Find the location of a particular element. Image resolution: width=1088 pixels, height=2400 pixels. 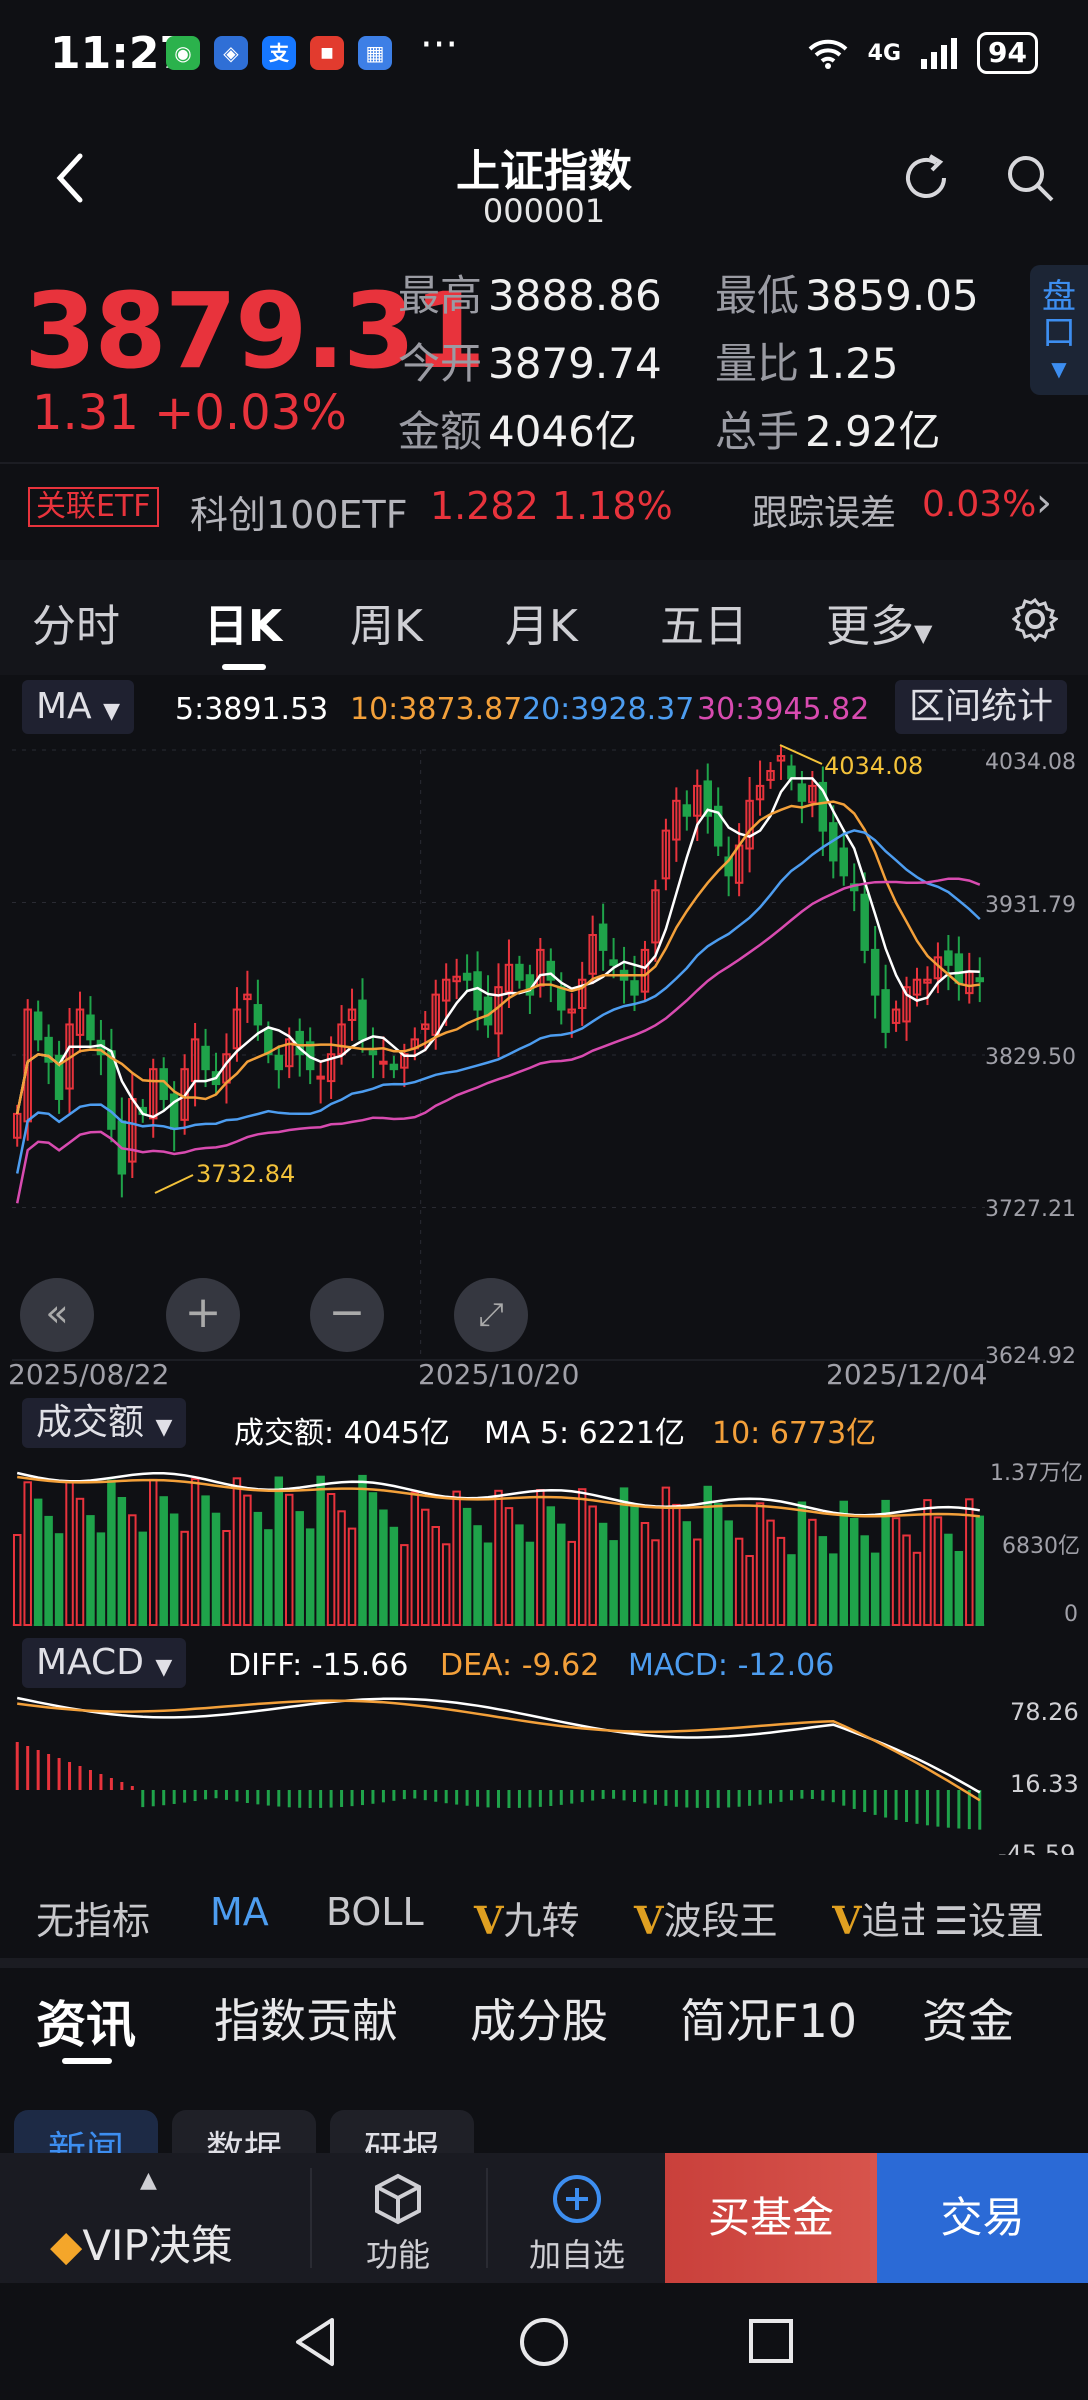

zoom-out-icon: − is located at coordinates (347, 1315).